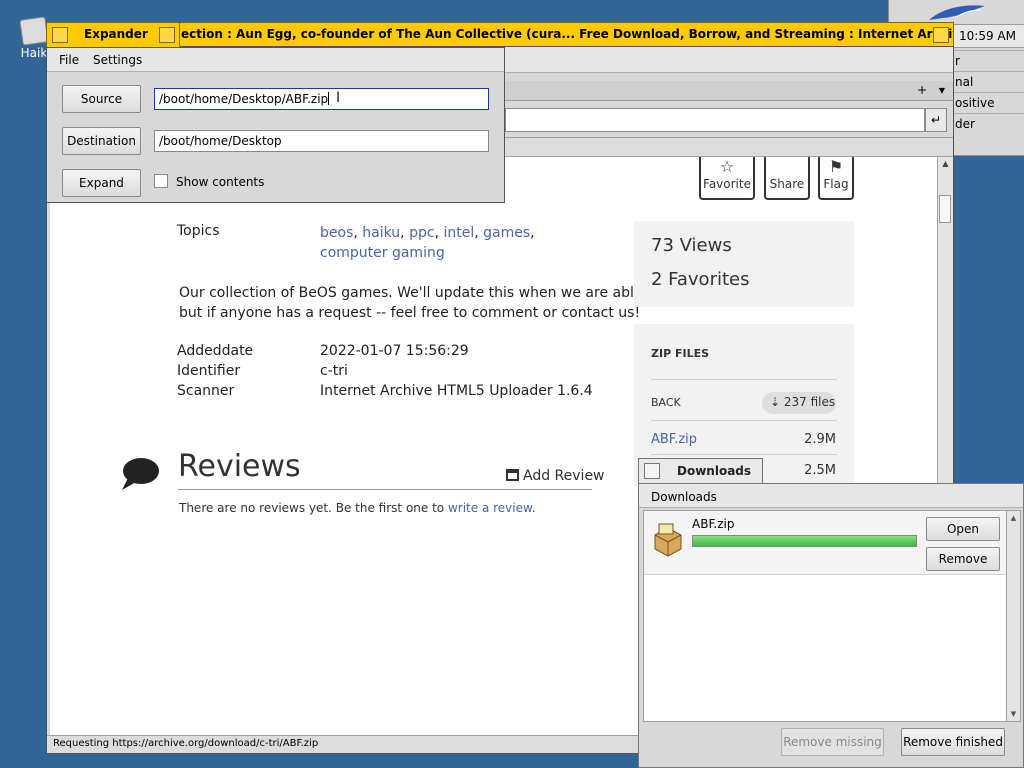  I want to click on menu-settings: Settings, so click(117, 60).